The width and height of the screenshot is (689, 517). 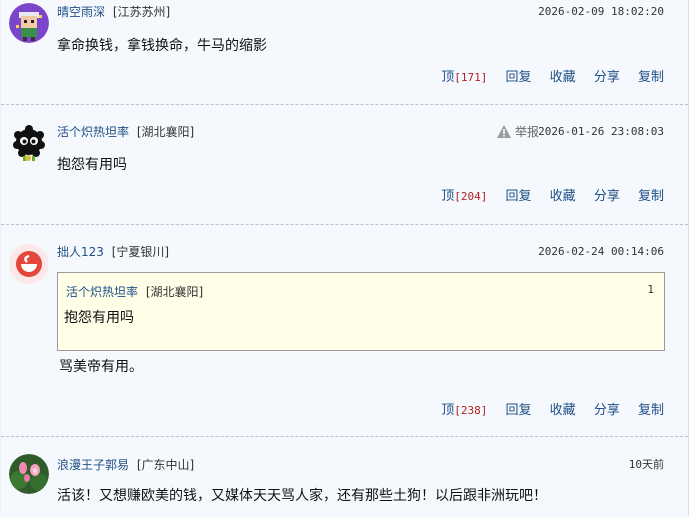 I want to click on upvote-count: [171], so click(x=471, y=77).